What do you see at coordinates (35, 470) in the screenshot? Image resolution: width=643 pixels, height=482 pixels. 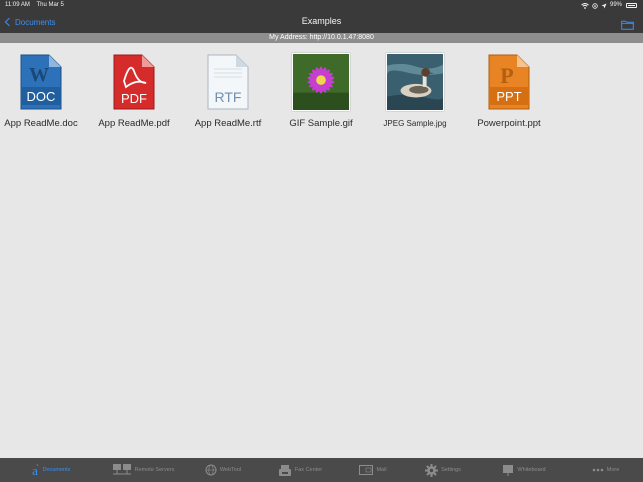 I see `documents-icon: a` at bounding box center [35, 470].